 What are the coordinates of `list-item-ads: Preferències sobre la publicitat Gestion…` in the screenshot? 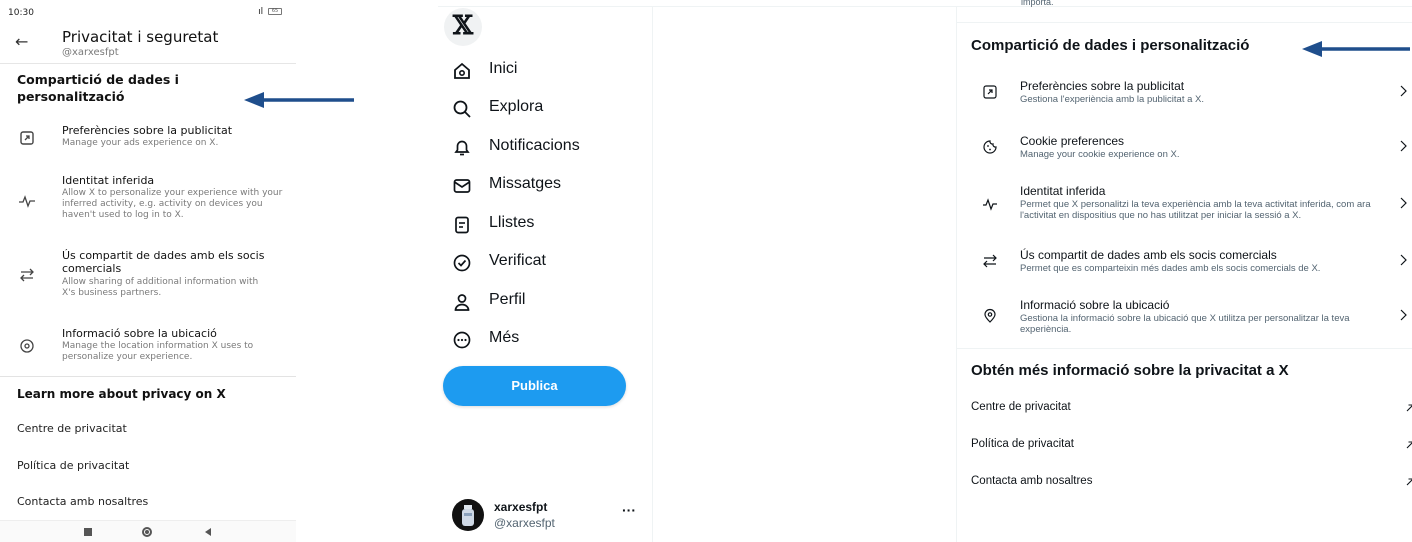 It's located at (1184, 93).